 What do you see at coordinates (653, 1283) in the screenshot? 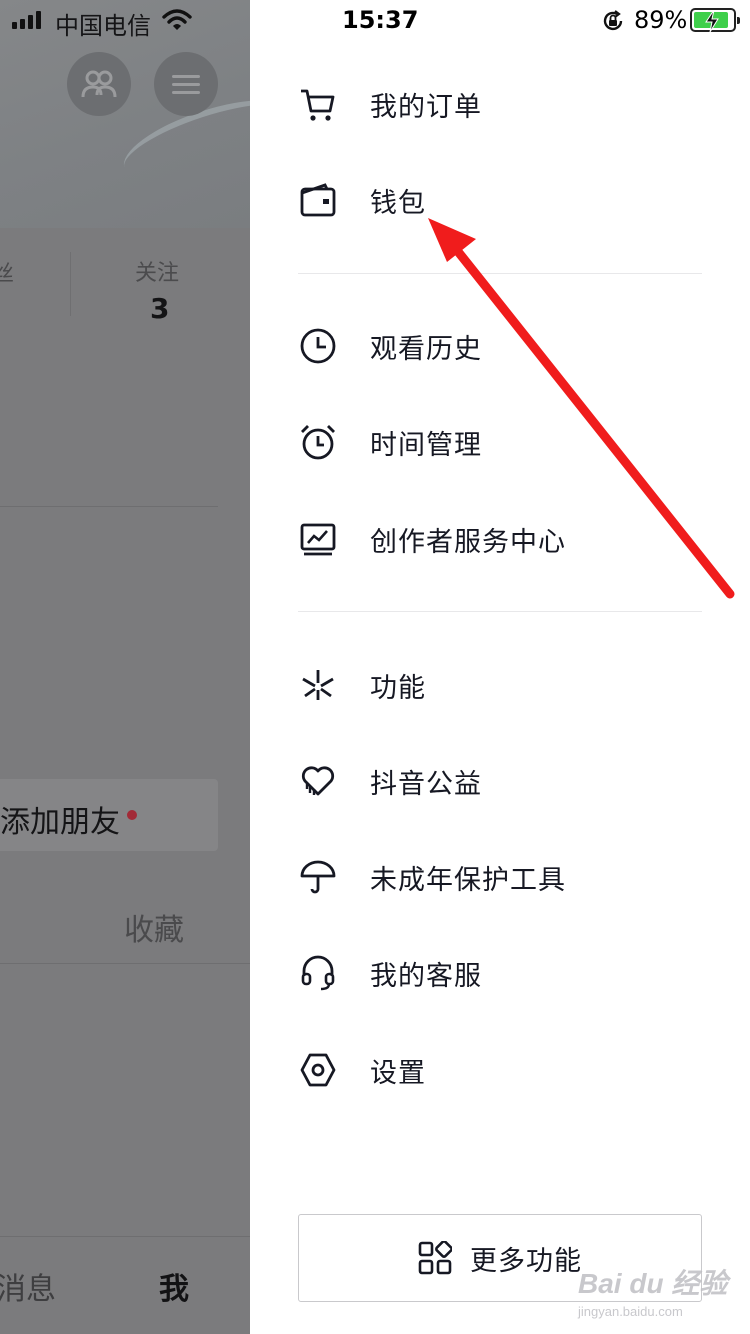
I see `watermark-main-text: Bai du 经验` at bounding box center [653, 1283].